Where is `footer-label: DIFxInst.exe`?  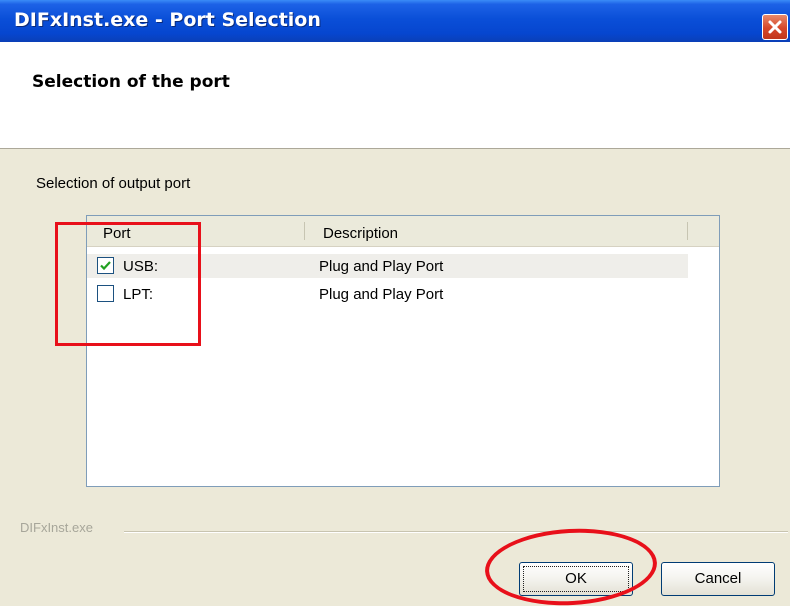
footer-label: DIFxInst.exe is located at coordinates (56, 527).